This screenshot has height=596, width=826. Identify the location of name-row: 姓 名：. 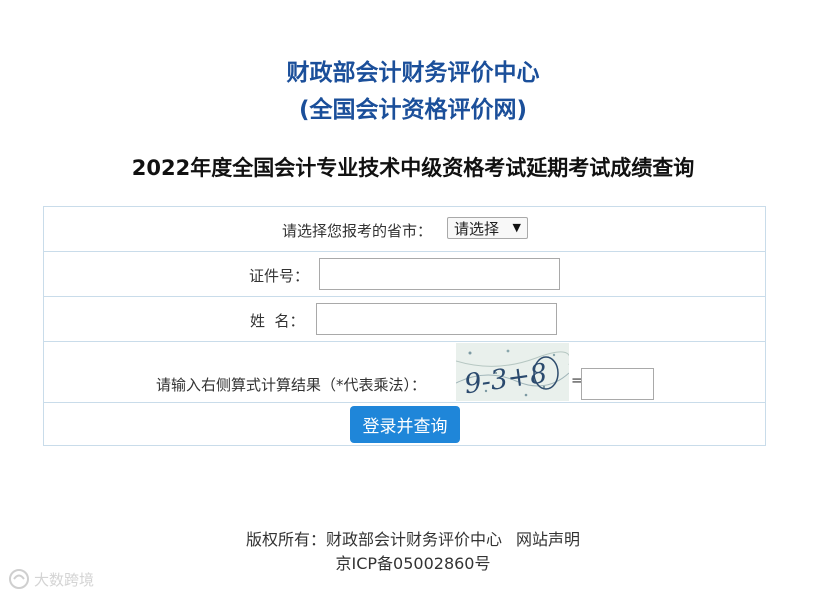
(404, 319).